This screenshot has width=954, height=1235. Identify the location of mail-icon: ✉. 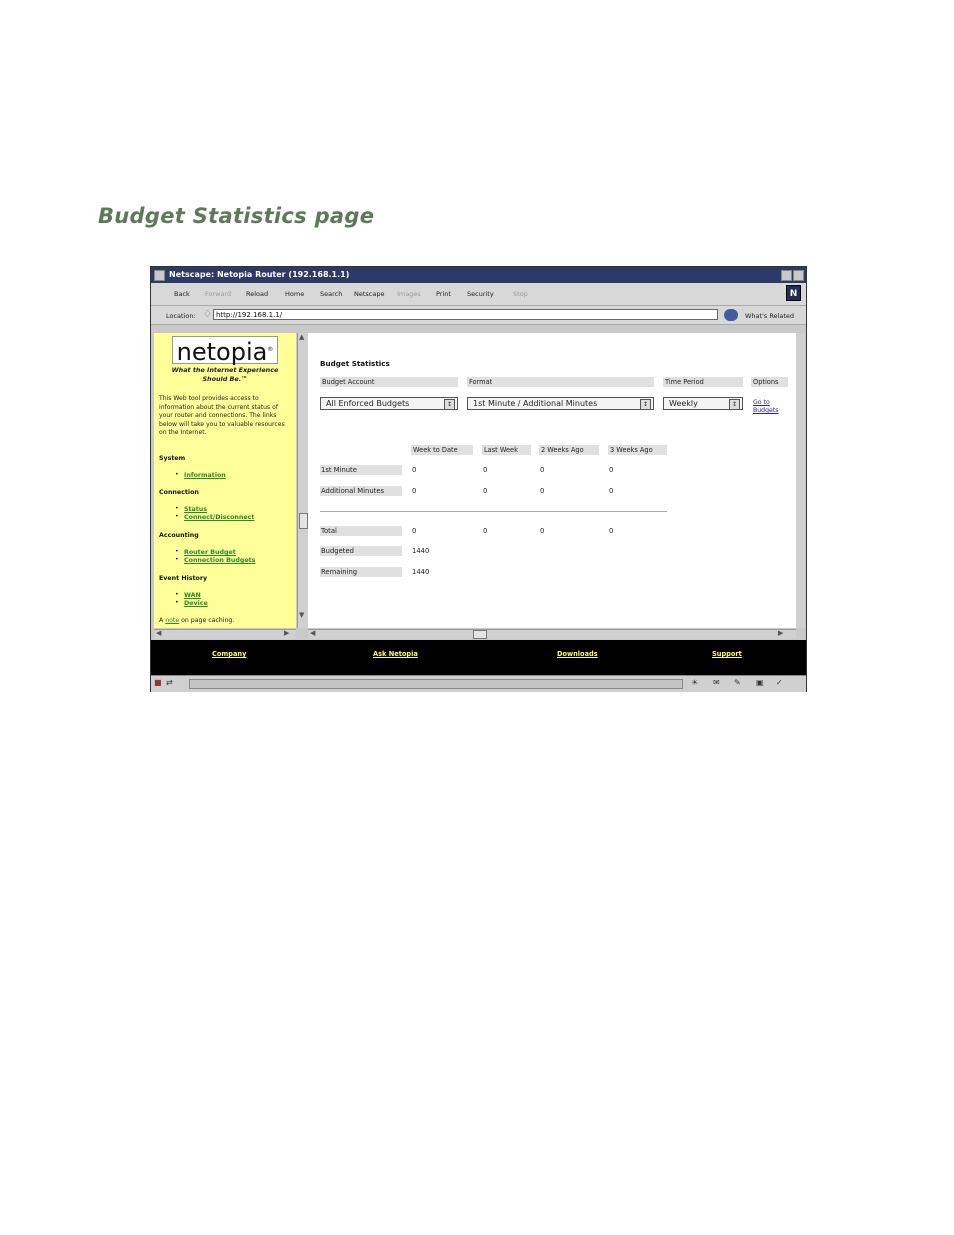
(716, 682).